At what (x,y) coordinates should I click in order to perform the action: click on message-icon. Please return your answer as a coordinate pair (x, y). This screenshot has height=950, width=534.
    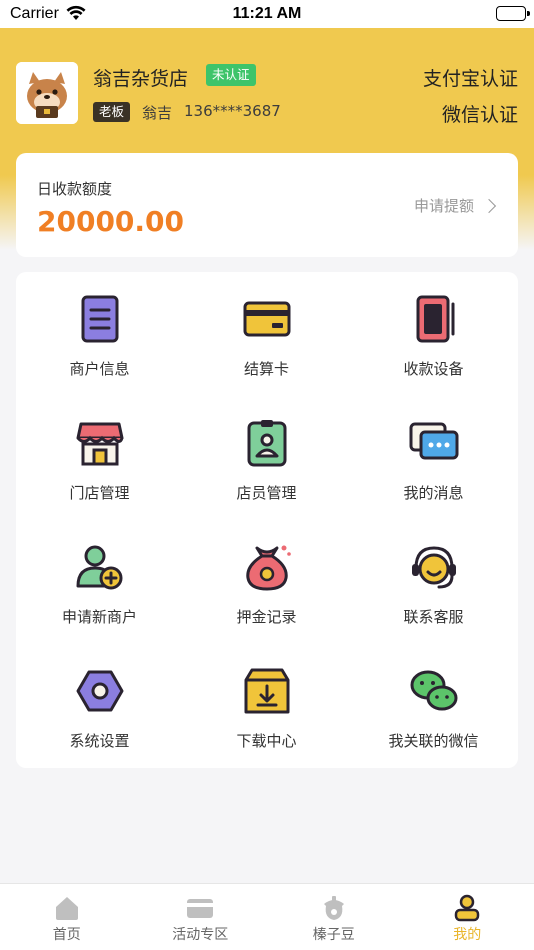
    Looking at the image, I should click on (434, 443).